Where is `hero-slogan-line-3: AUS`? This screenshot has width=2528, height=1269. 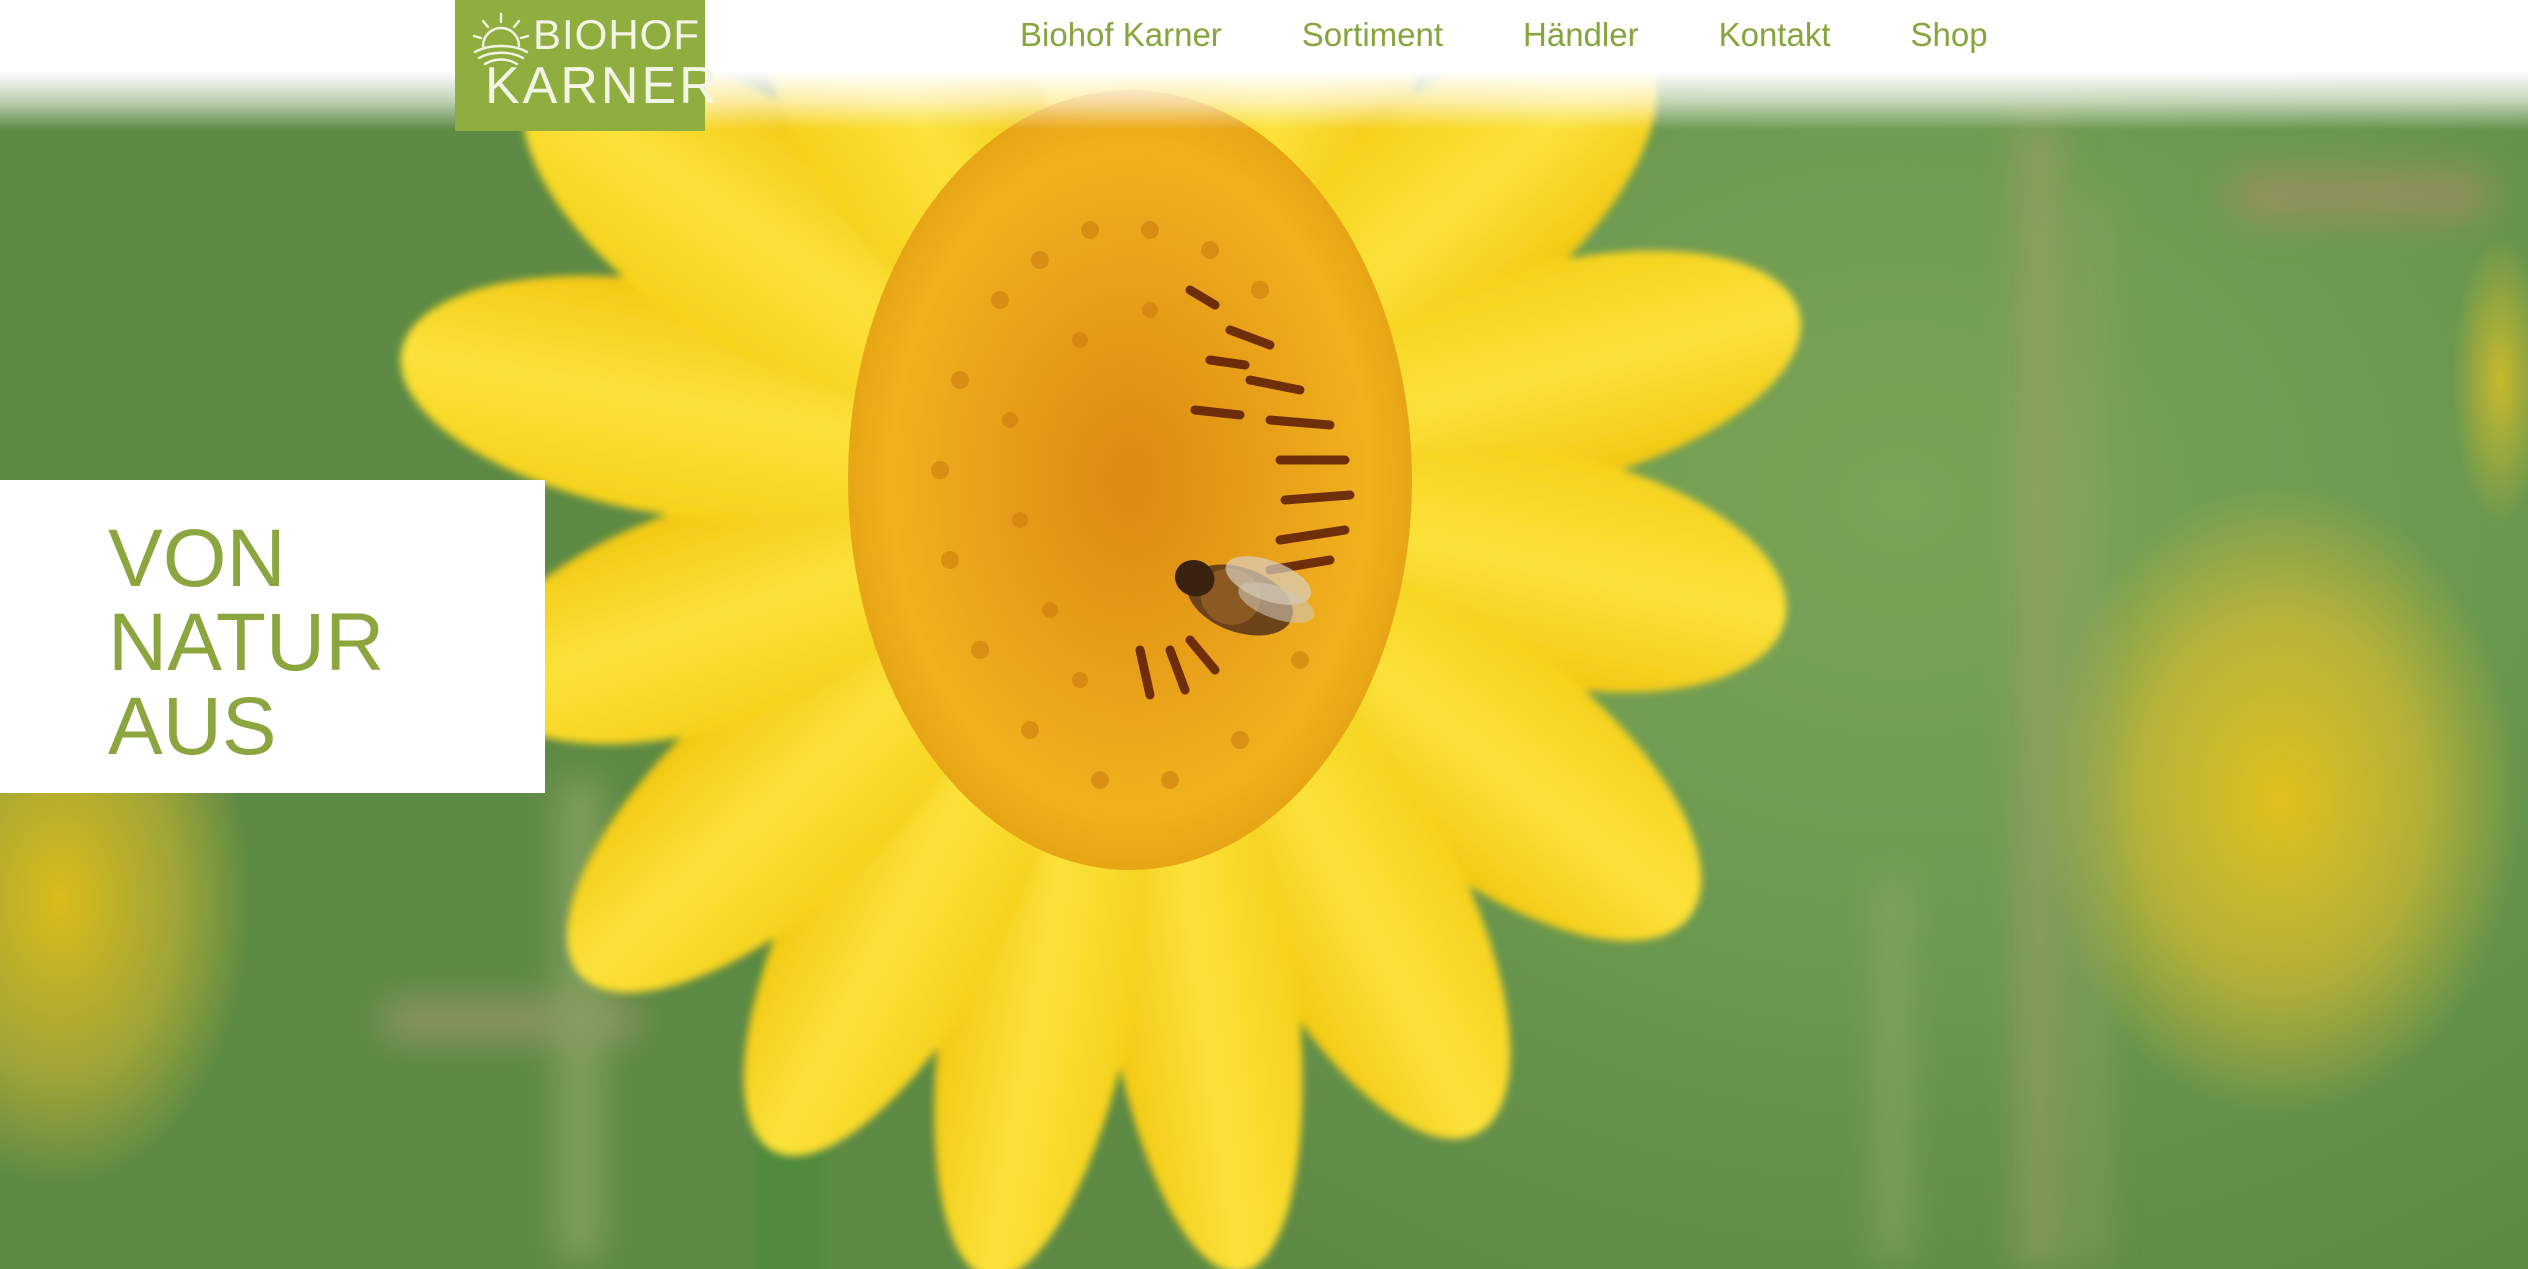
hero-slogan-line-3: AUS is located at coordinates (192, 726).